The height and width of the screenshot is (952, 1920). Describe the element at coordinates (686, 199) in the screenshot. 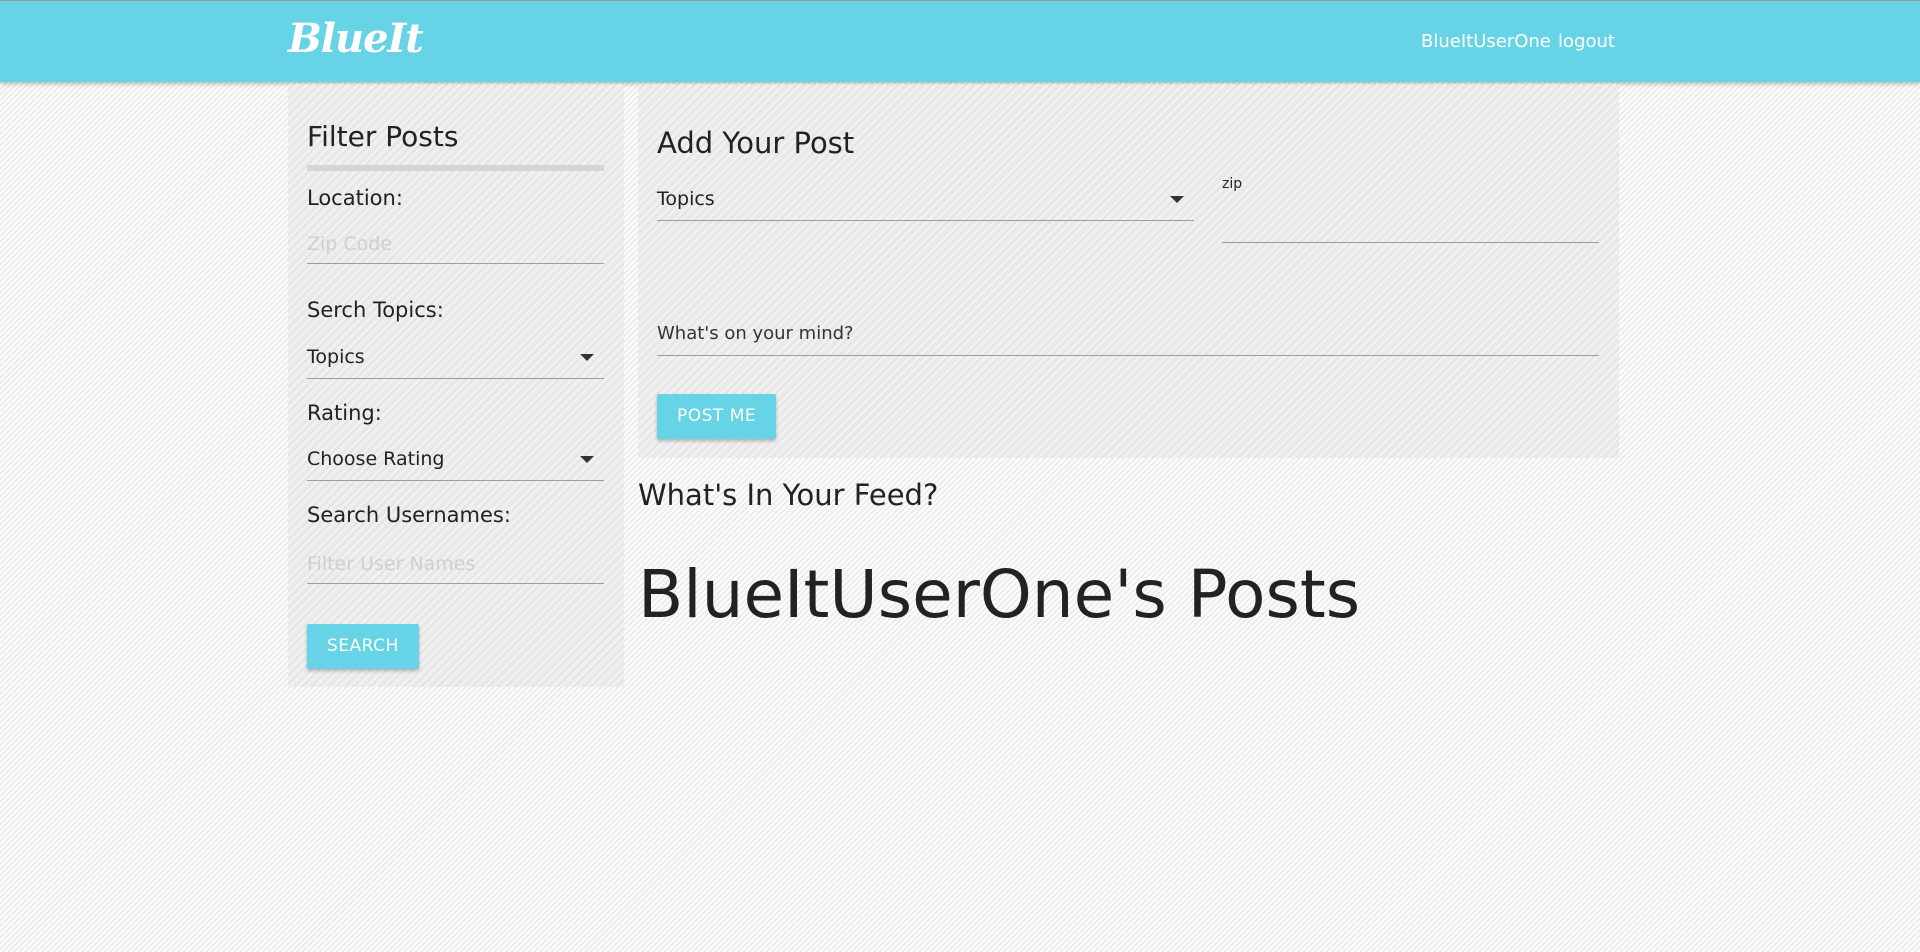

I see `post-topics-value: Topics` at that location.